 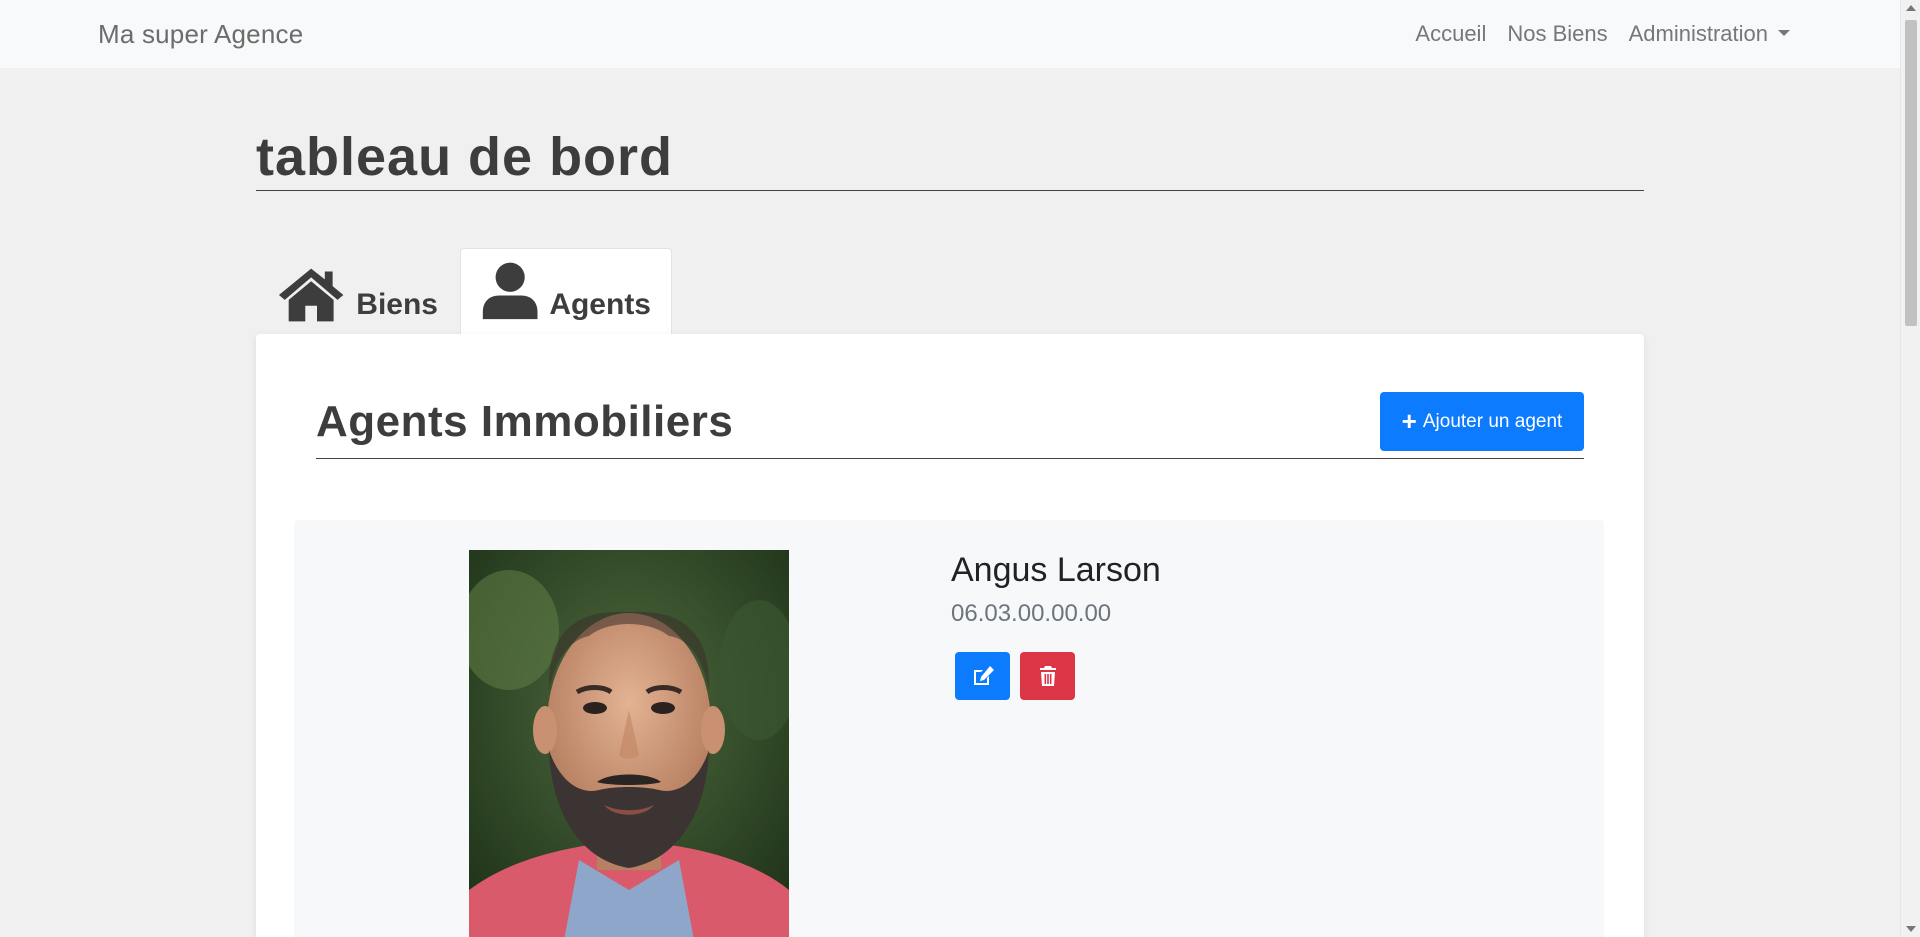 I want to click on add-agent-button: + Ajouter un agent, so click(x=1482, y=421).